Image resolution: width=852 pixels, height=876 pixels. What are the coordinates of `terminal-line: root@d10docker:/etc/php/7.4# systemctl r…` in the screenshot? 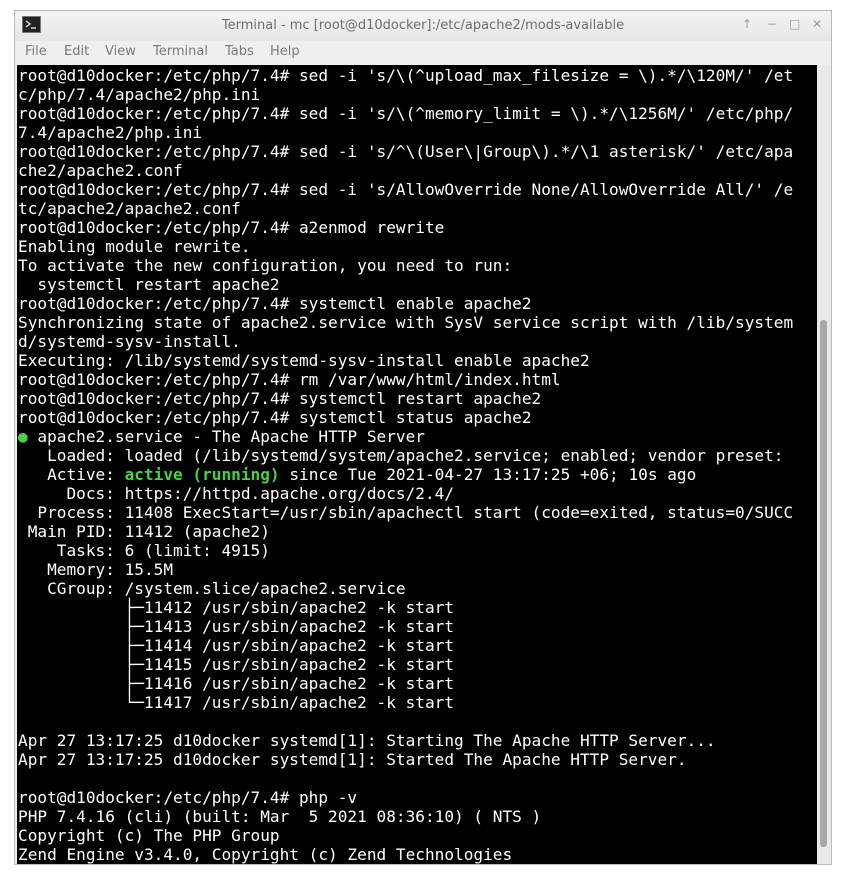 It's located at (280, 398).